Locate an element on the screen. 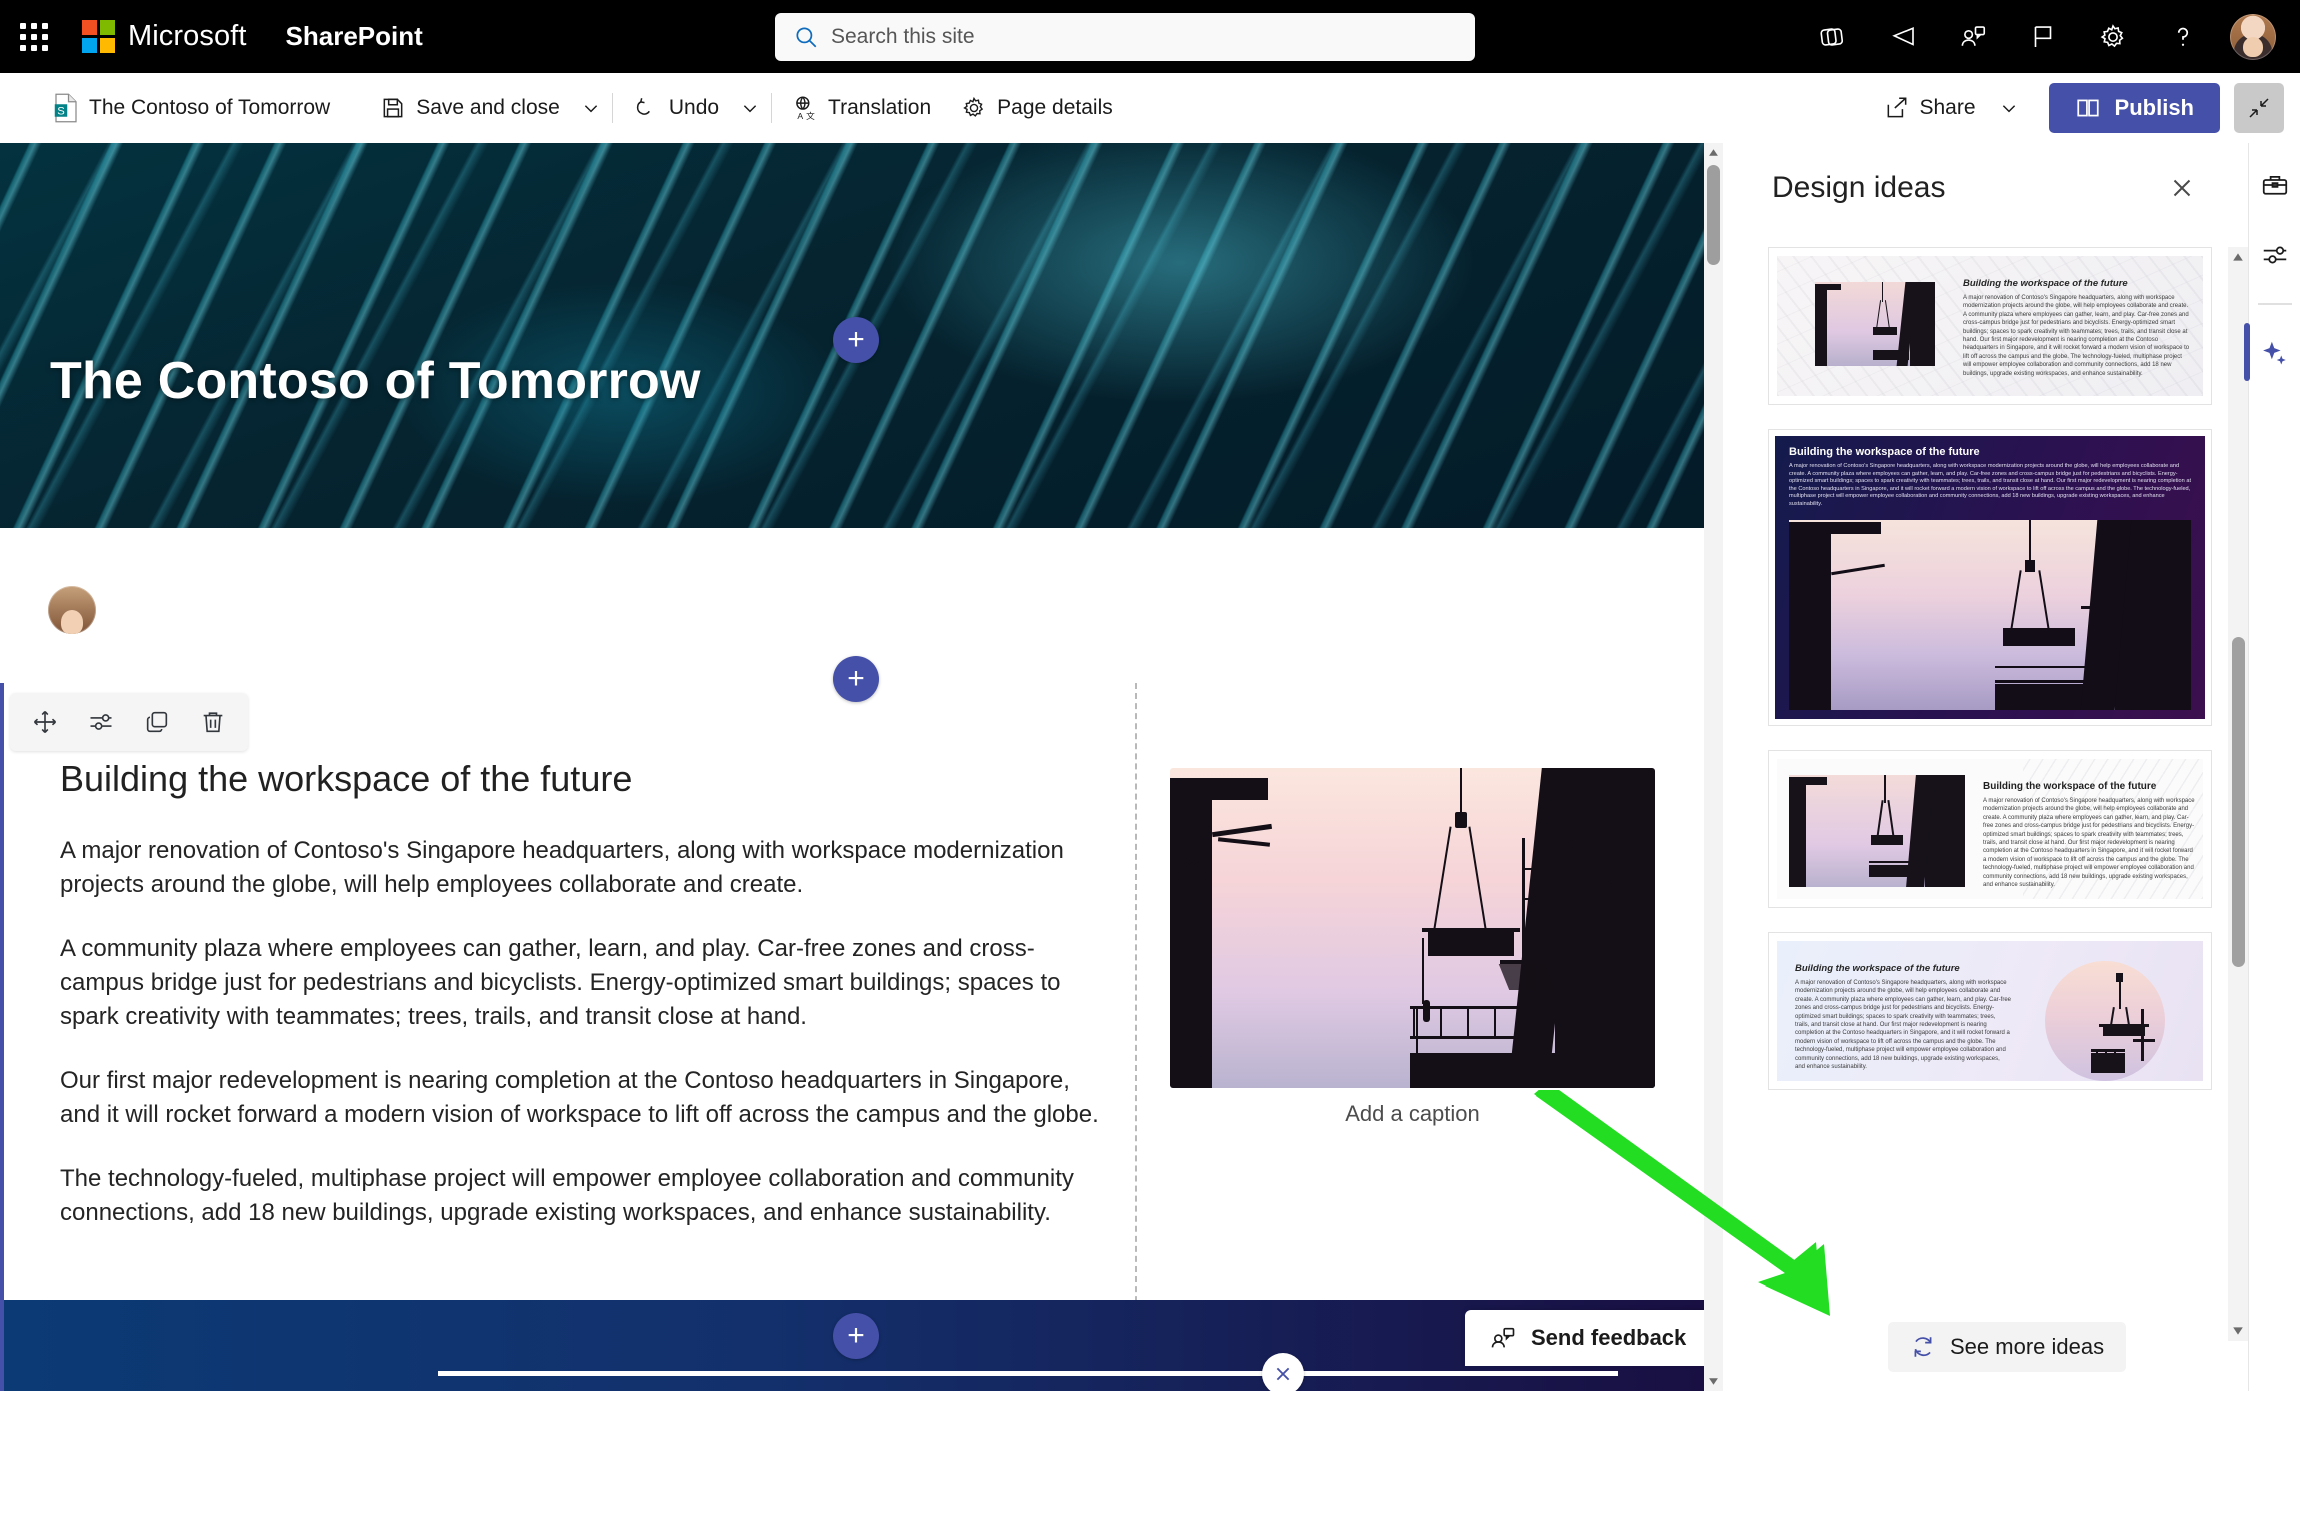  design-ideas-button is located at coordinates (2270, 352).